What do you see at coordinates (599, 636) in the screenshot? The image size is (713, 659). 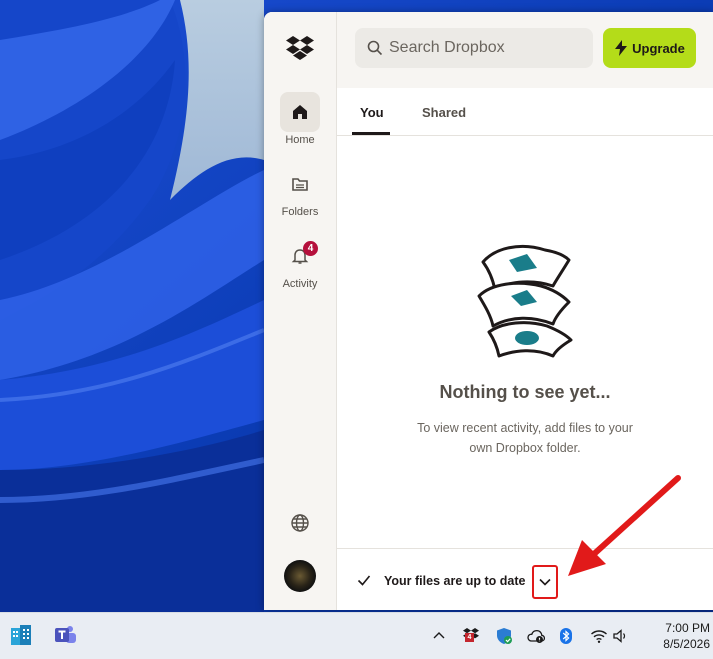 I see `wifi-icon` at bounding box center [599, 636].